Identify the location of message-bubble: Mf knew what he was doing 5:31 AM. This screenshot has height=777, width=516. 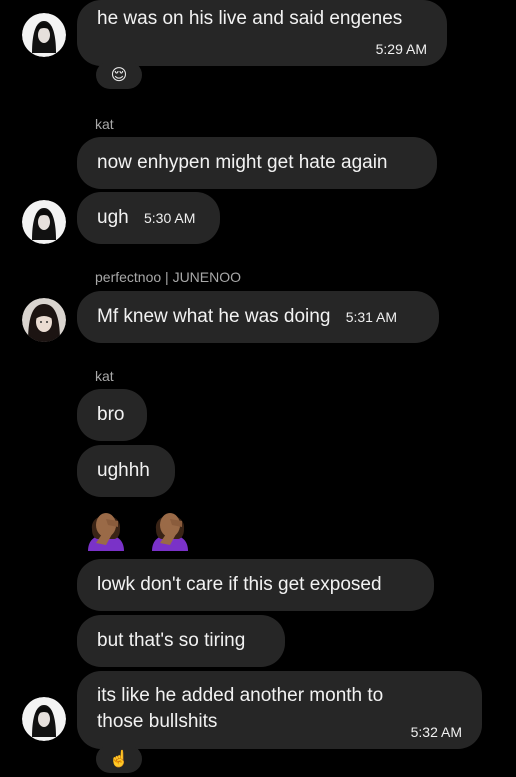
(258, 317).